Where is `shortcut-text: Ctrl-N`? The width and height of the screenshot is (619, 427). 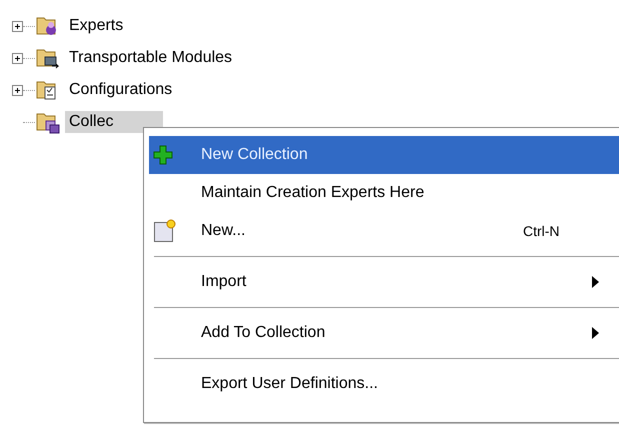 shortcut-text: Ctrl-N is located at coordinates (541, 231).